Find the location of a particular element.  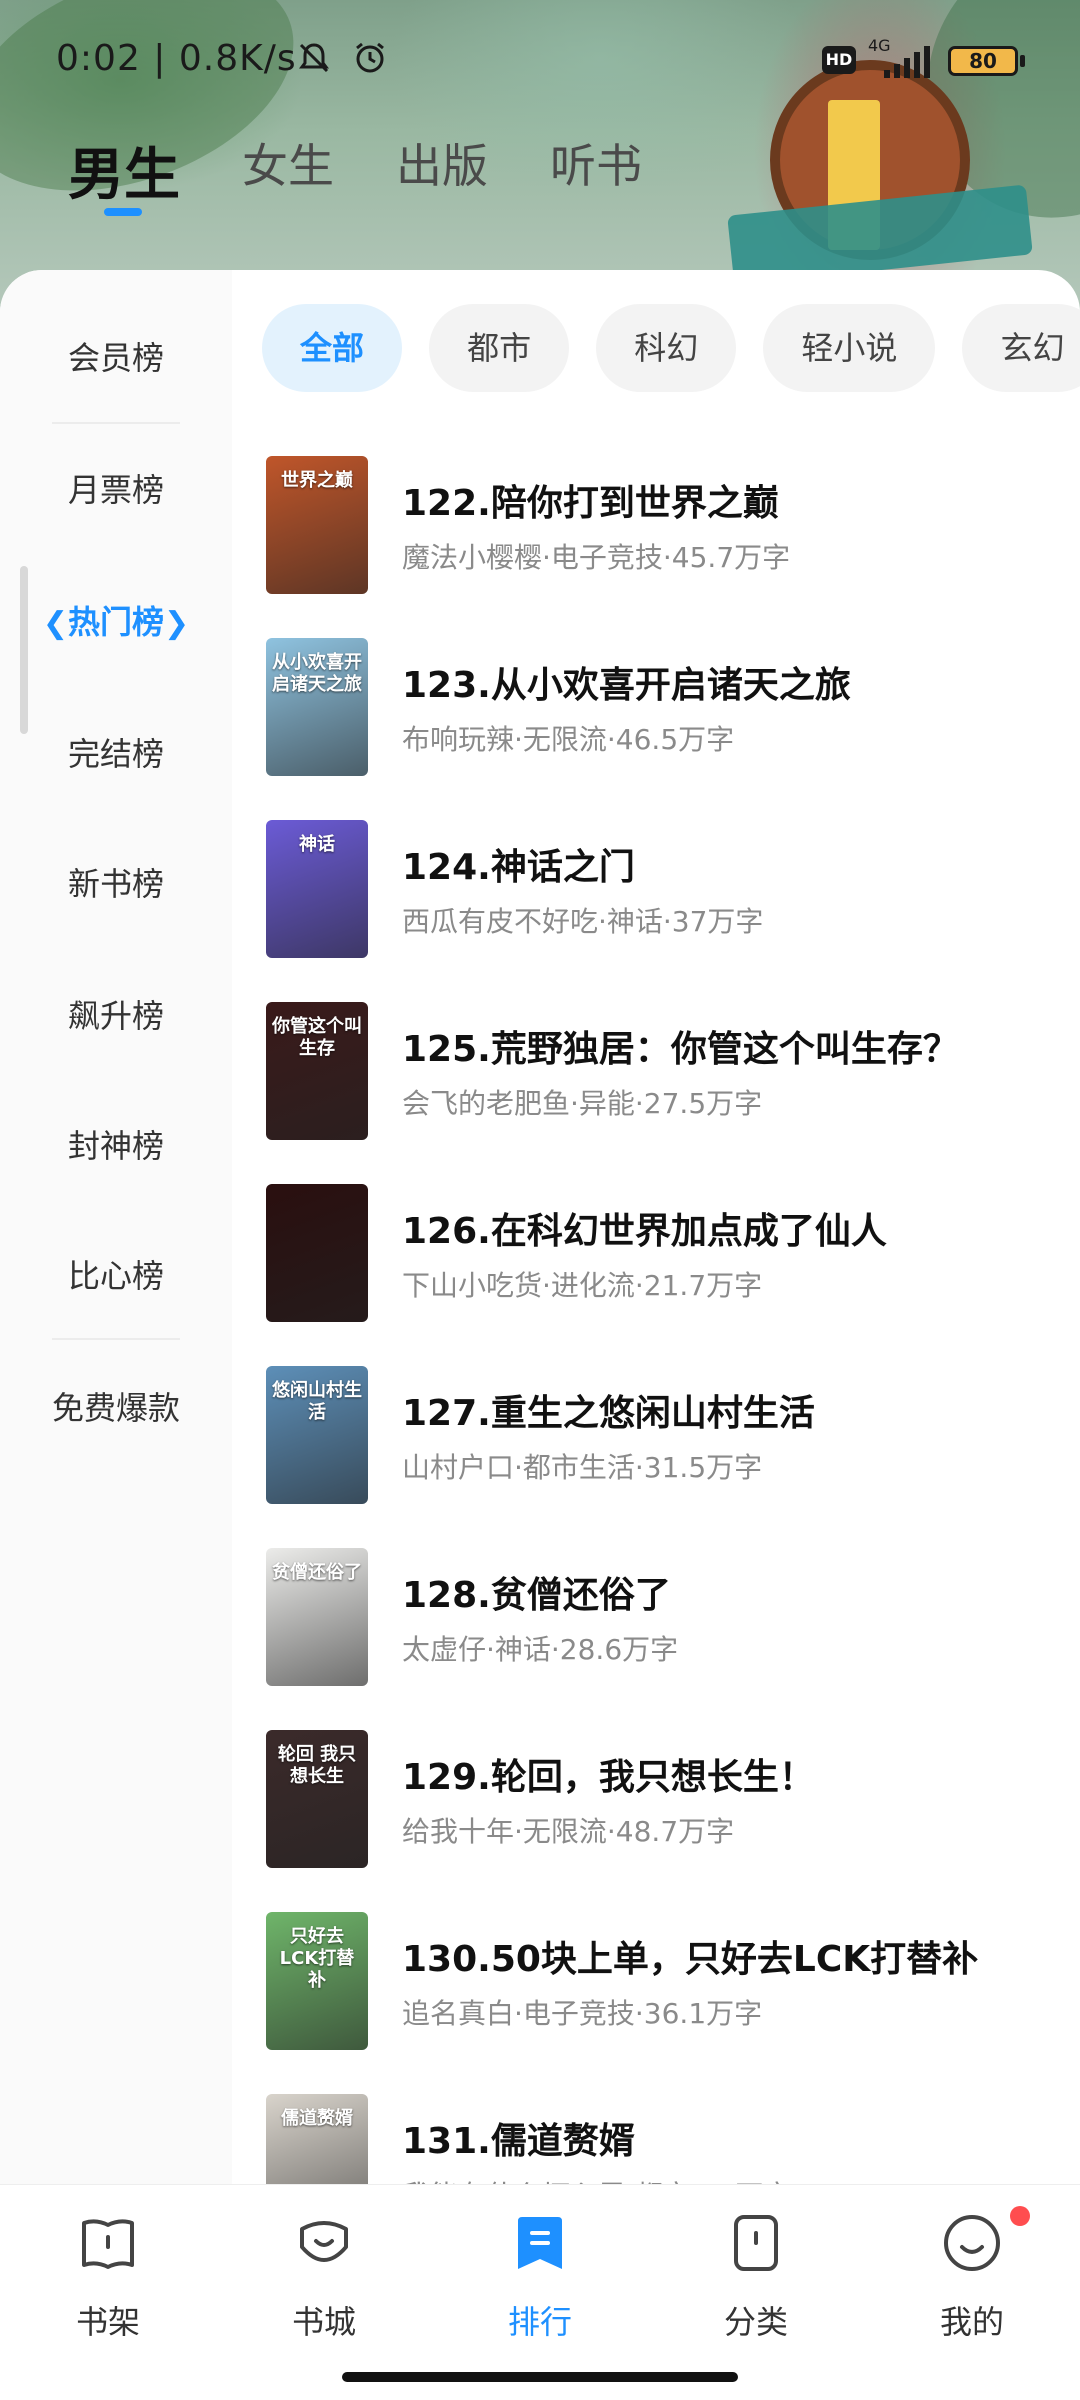

book-meta: 给我十年·无限流·48.7万字 is located at coordinates (568, 1831).